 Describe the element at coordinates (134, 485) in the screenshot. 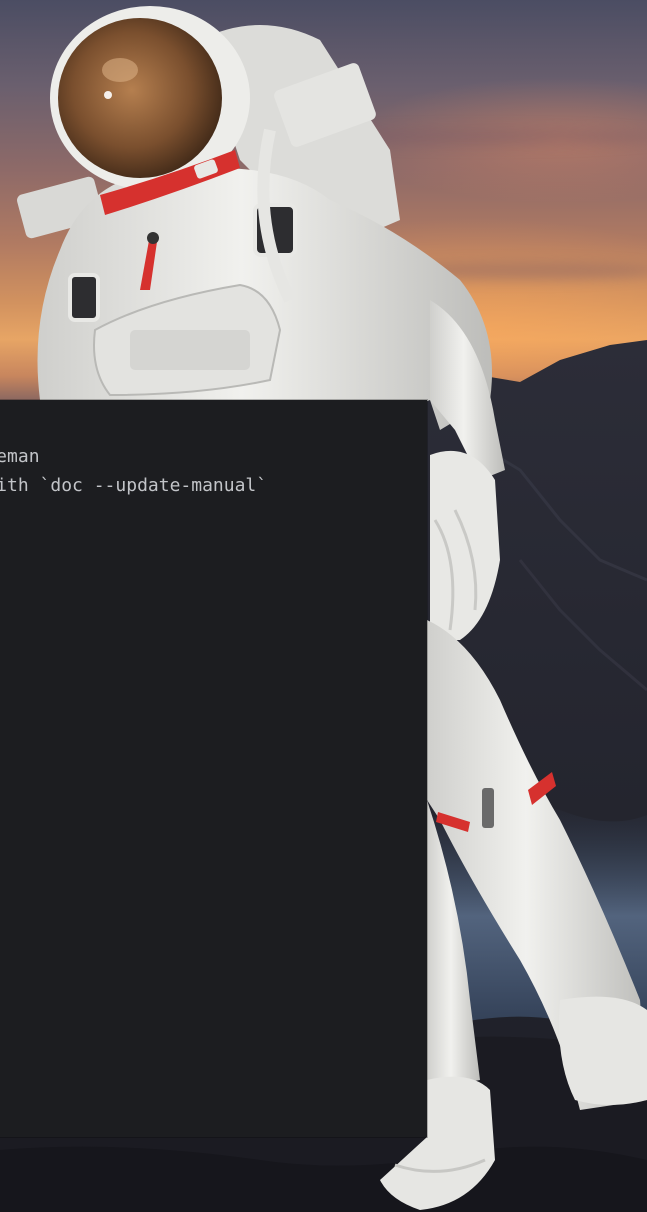

I see `terminal-output-line: e with `doc --update-manual`` at that location.